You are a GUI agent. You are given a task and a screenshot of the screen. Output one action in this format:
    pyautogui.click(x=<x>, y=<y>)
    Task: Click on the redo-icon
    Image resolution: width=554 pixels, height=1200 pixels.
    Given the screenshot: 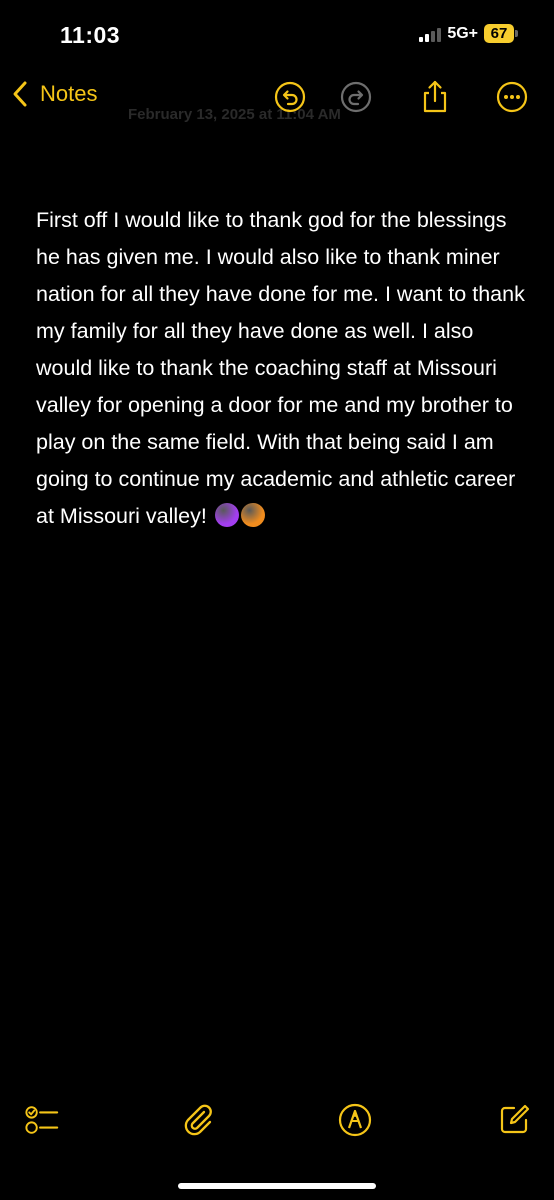 What is the action you would take?
    pyautogui.click(x=356, y=97)
    